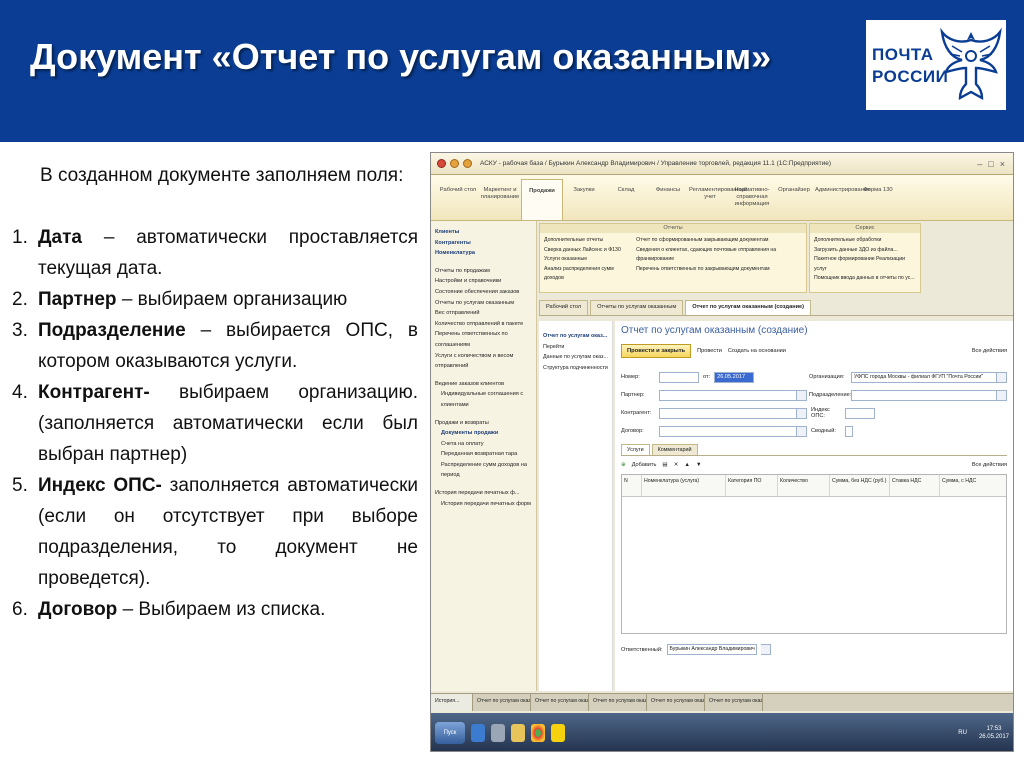 The image size is (1024, 768). I want to click on app-icon, so click(441, 163).